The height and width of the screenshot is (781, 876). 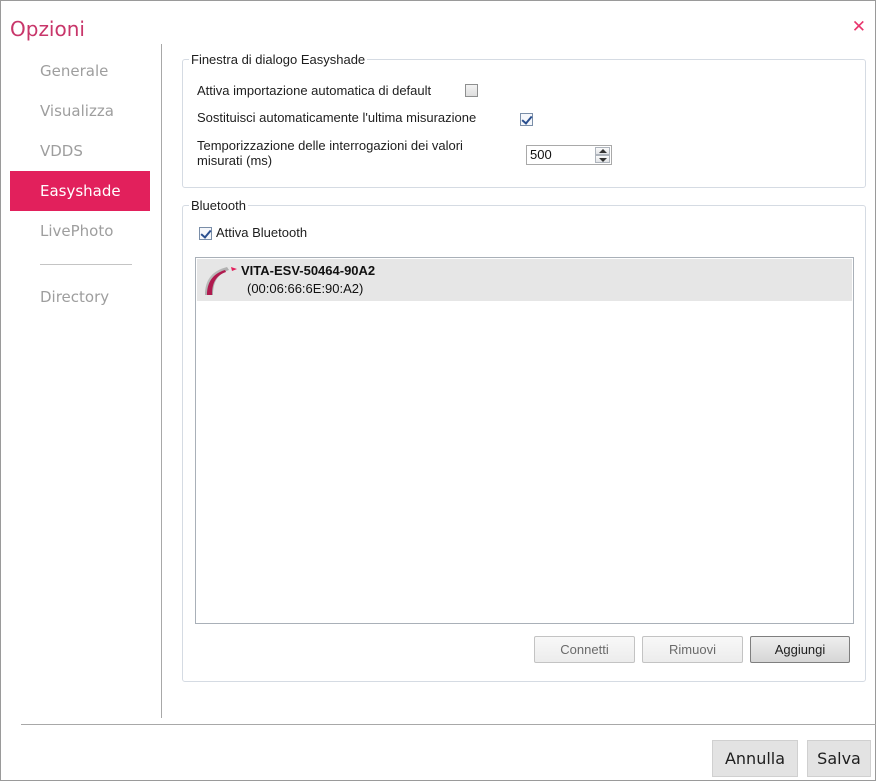 I want to click on connect-button: Connetti, so click(x=584, y=649).